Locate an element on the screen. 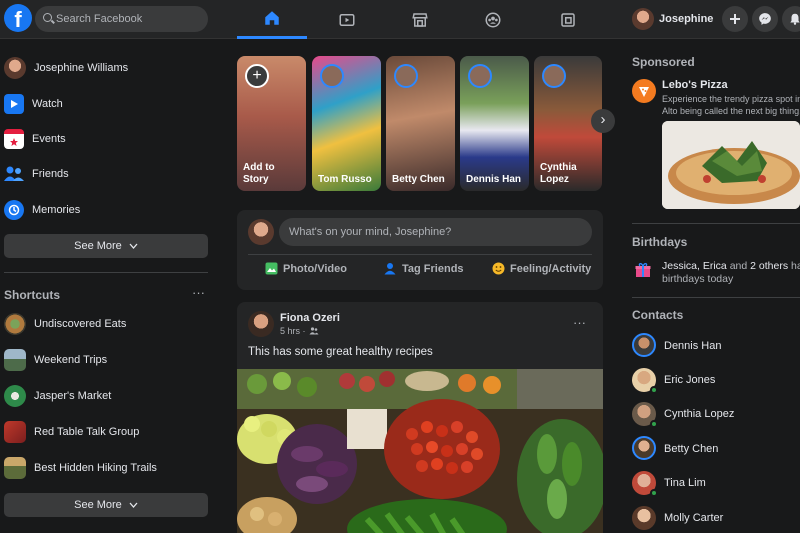 The image size is (800, 533). shortcuts-title: Shortcuts is located at coordinates (32, 295).